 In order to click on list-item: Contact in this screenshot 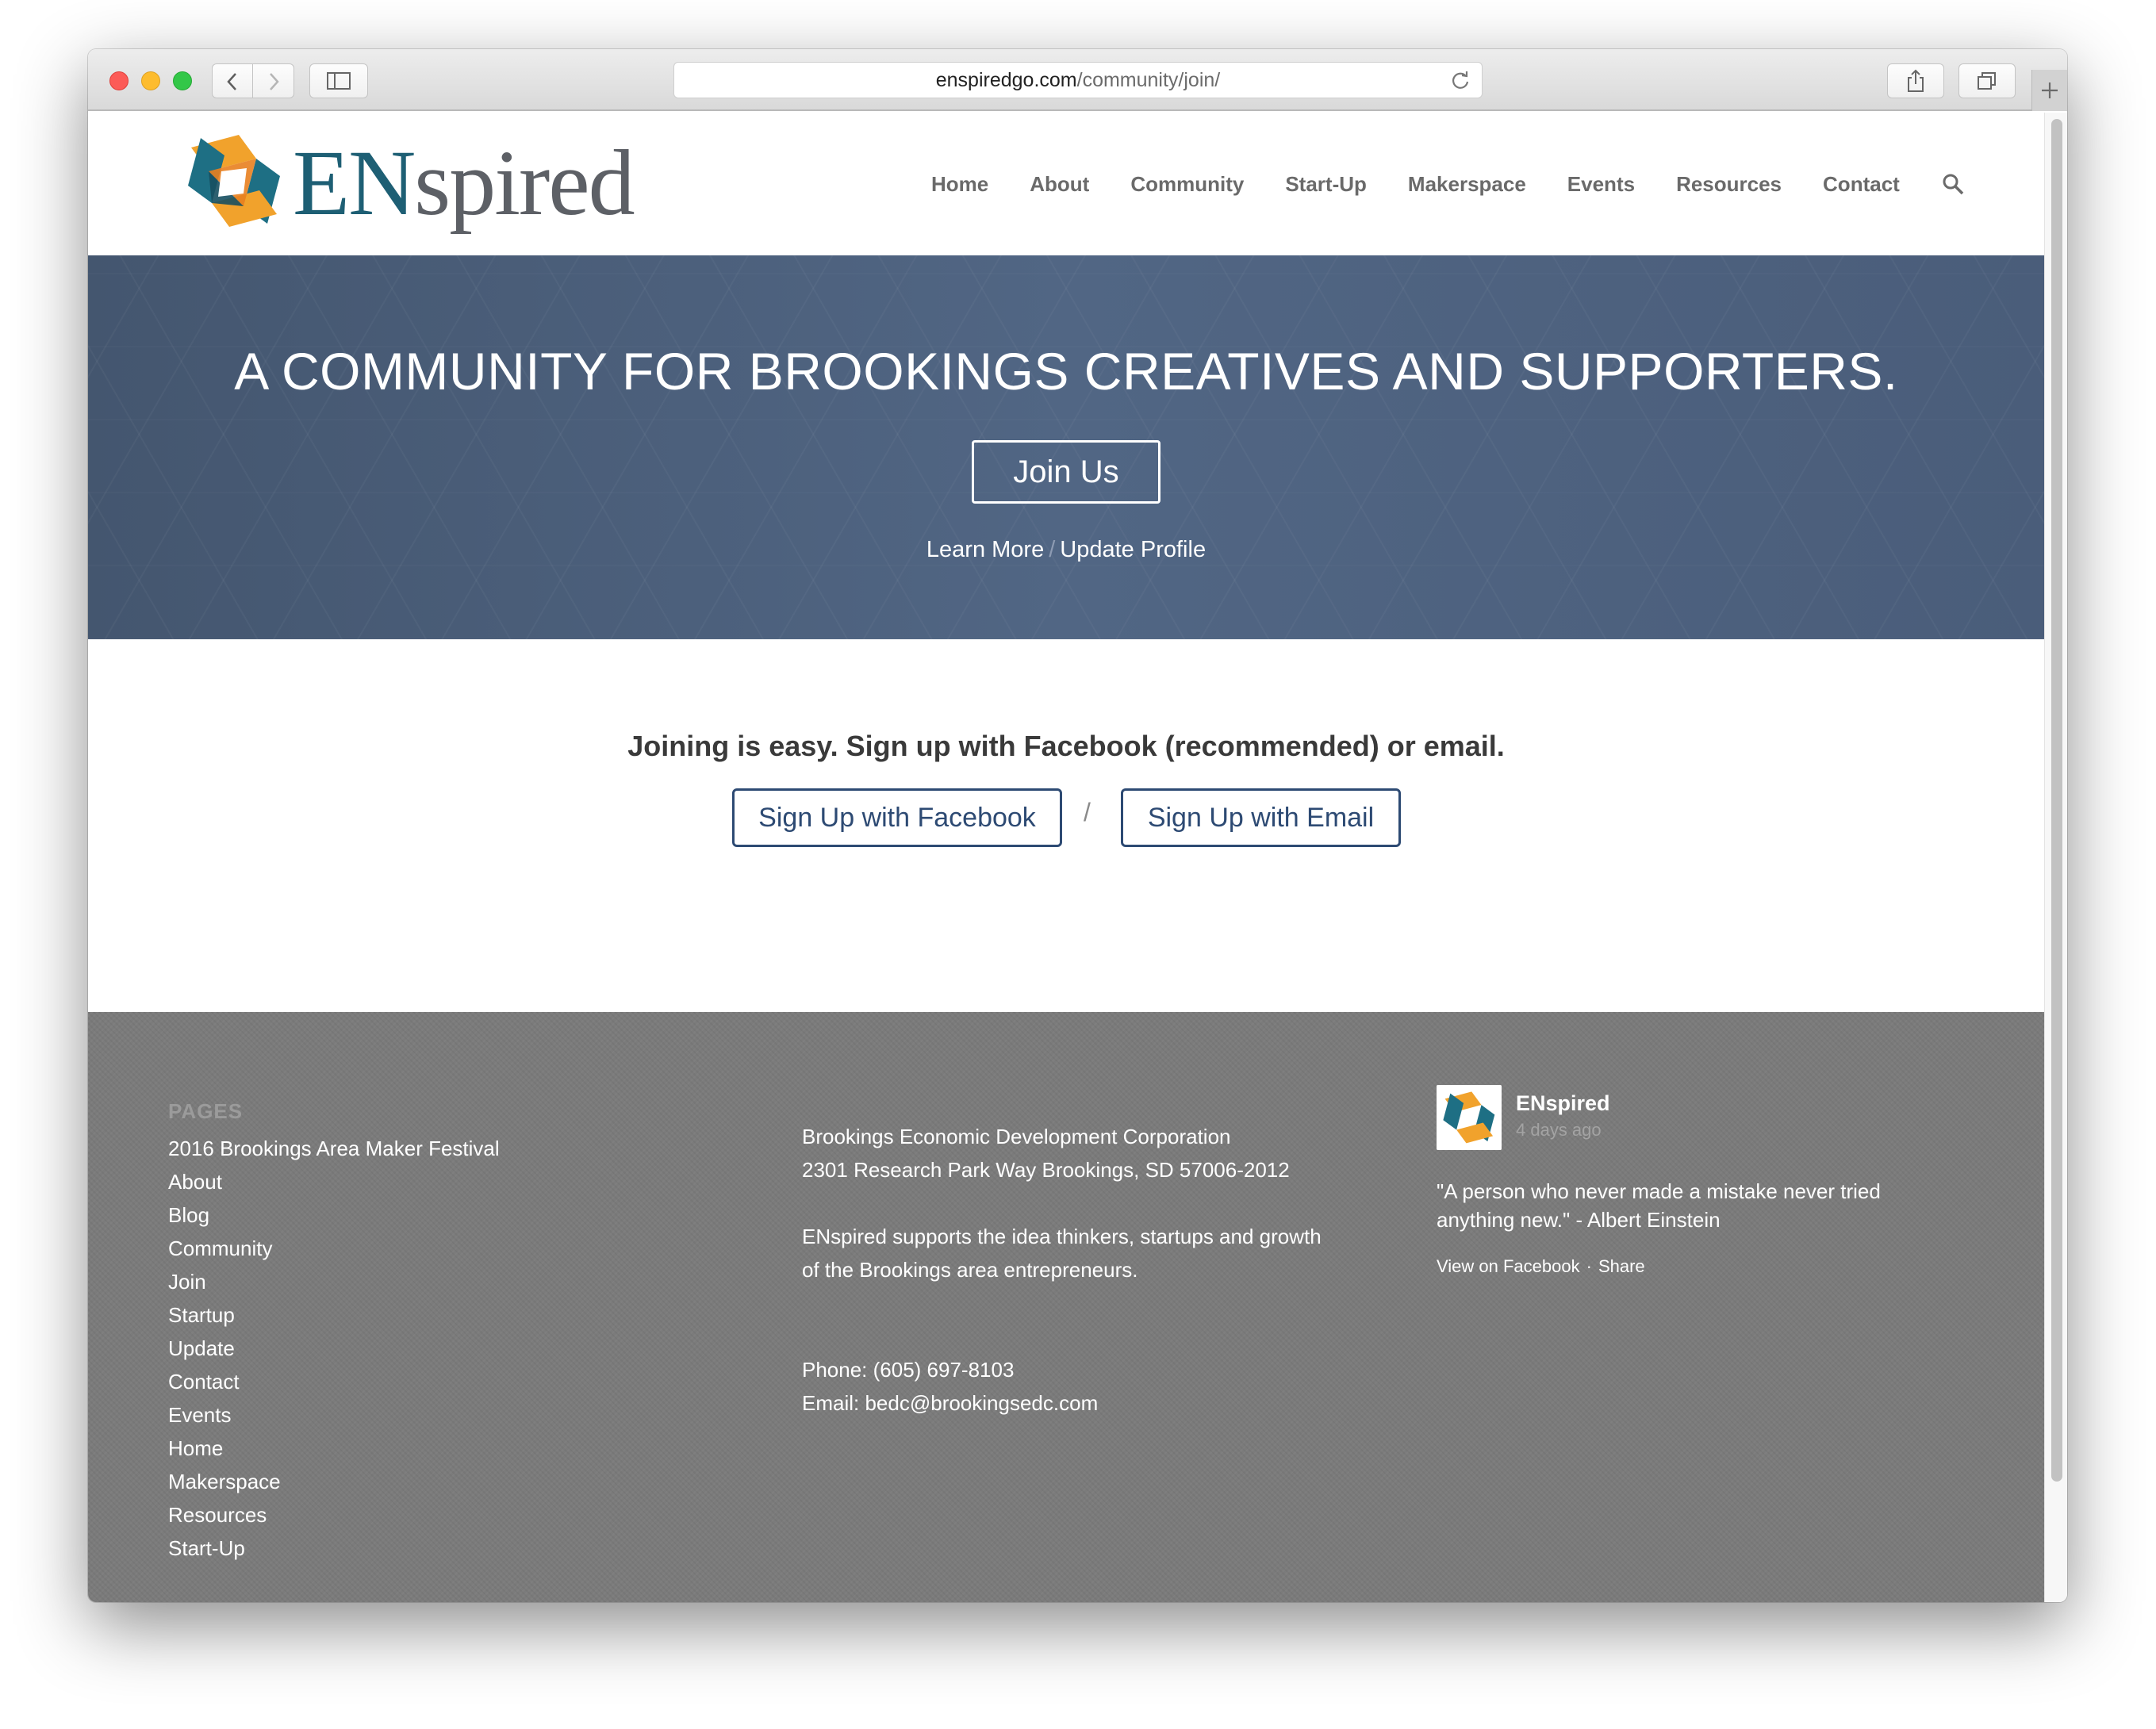, I will do `click(334, 1381)`.